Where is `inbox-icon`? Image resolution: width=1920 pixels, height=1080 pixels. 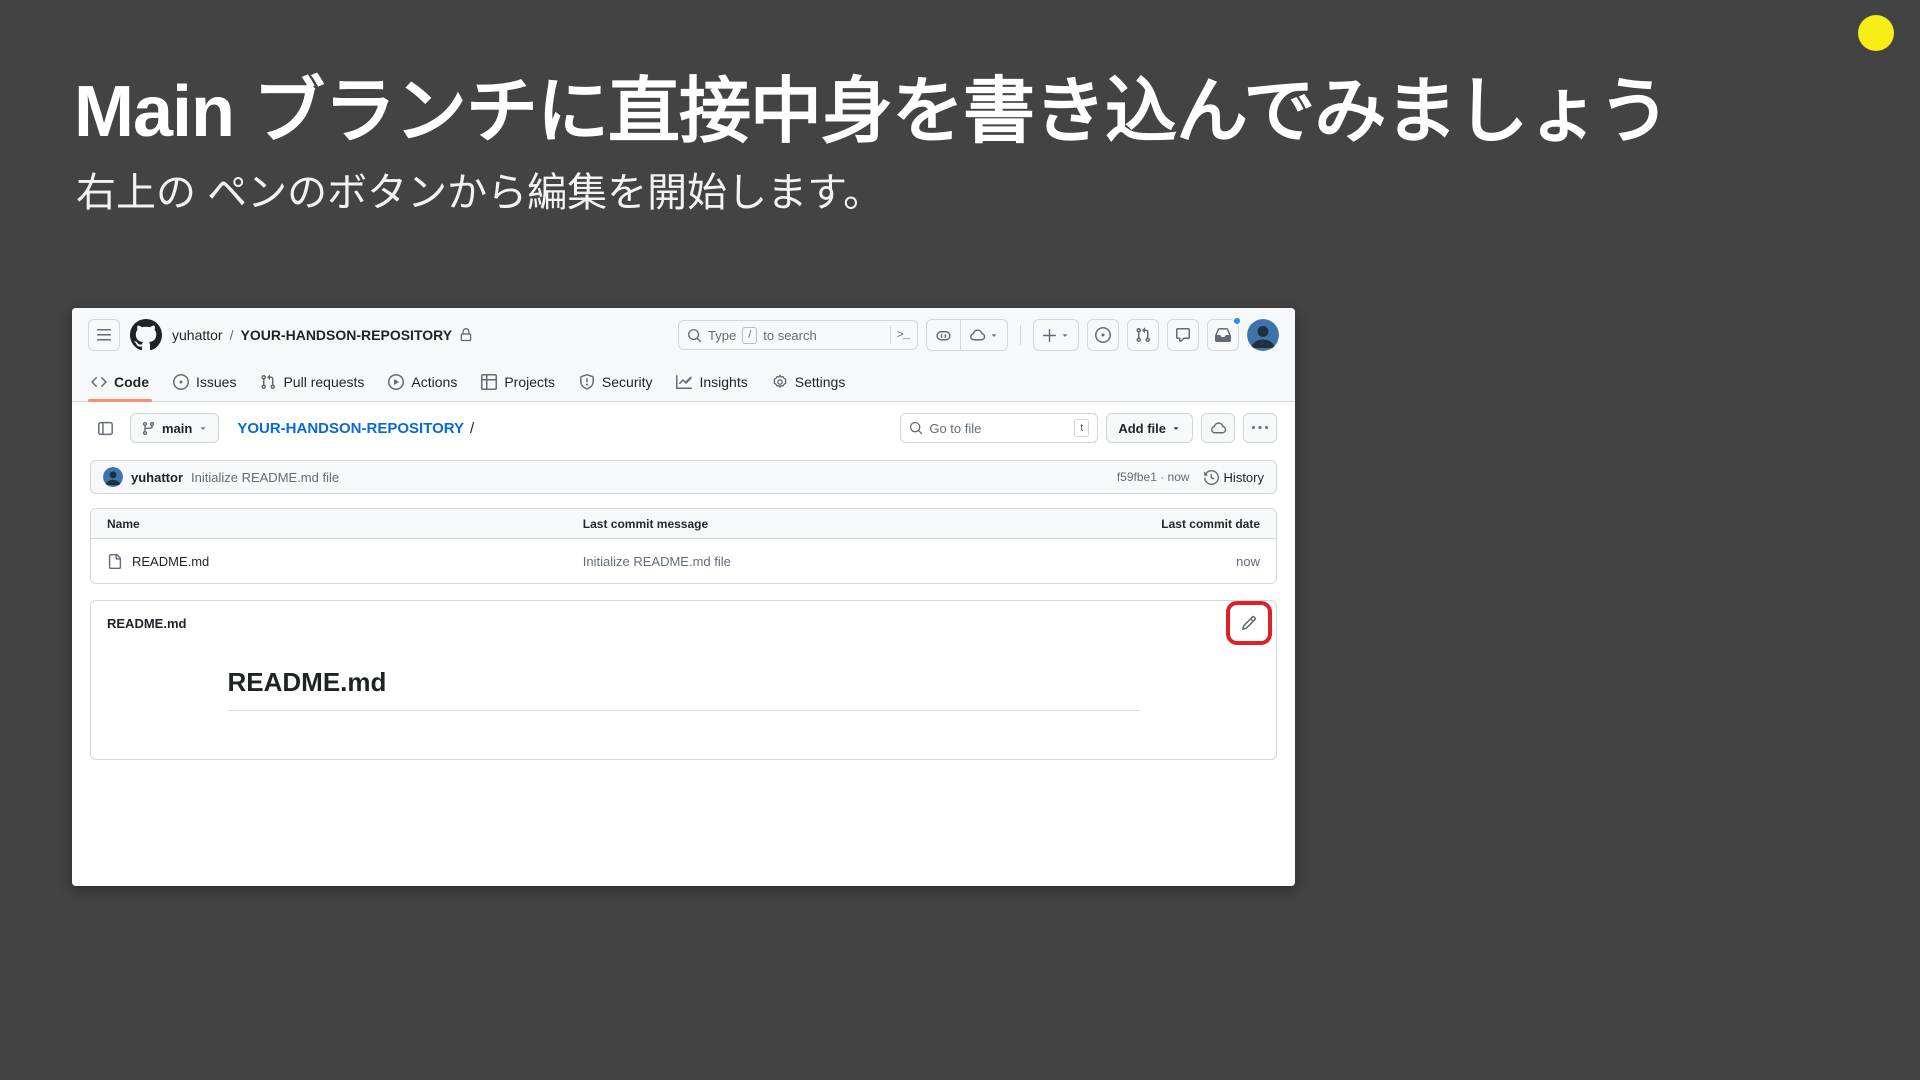 inbox-icon is located at coordinates (1223, 335).